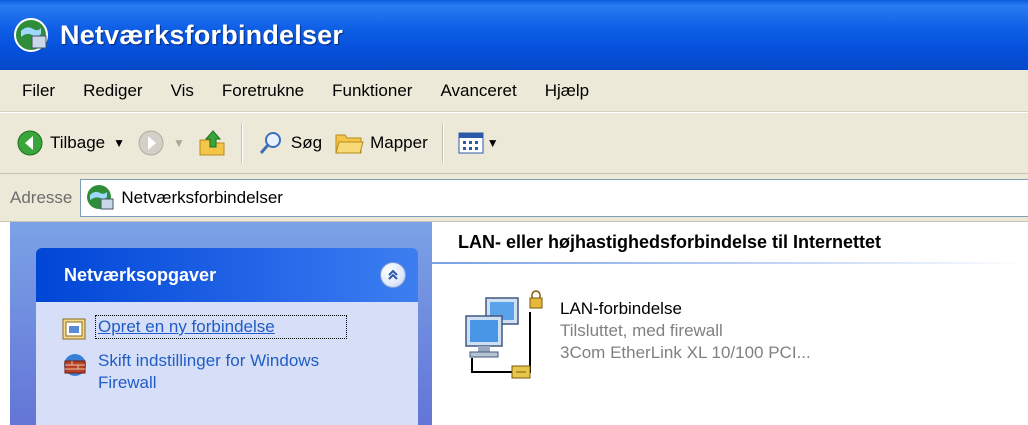 The image size is (1028, 425). Describe the element at coordinates (504, 334) in the screenshot. I see `lan-connection-icon` at that location.